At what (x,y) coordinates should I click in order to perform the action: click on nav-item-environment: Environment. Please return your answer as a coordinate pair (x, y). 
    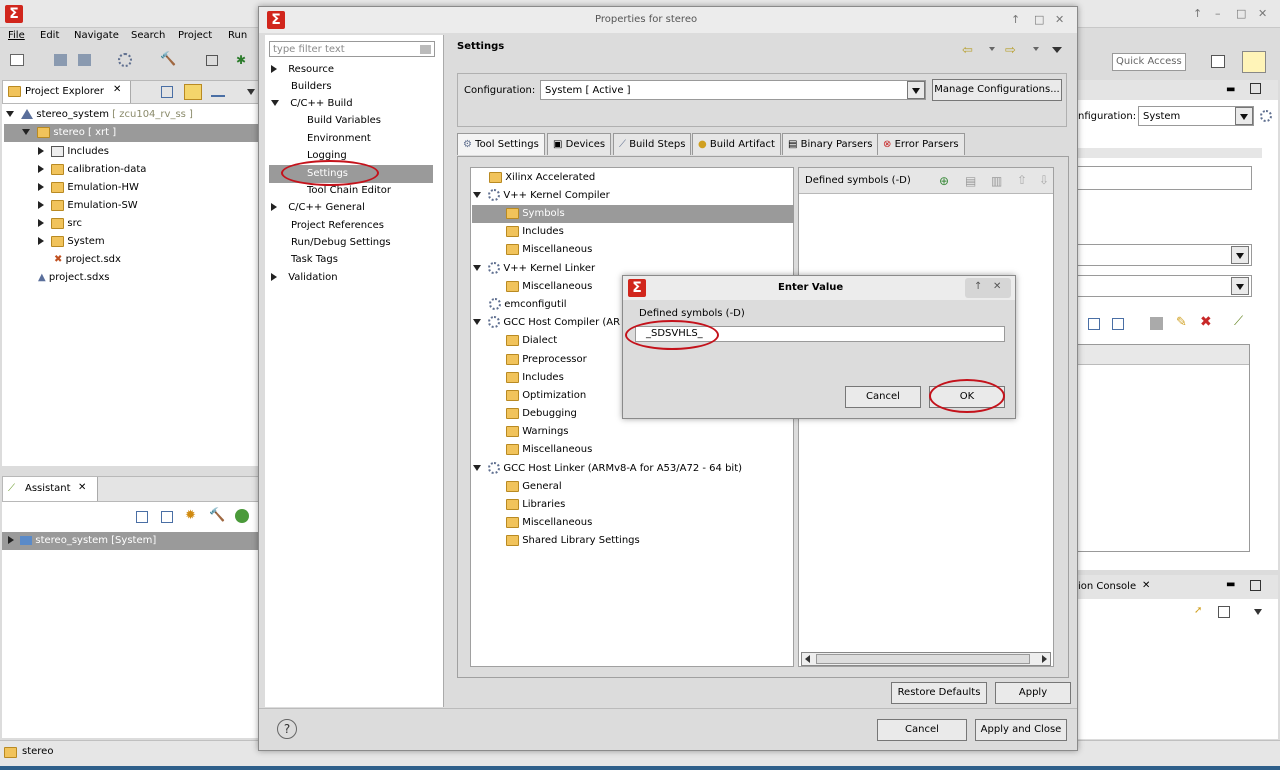
    Looking at the image, I should click on (339, 139).